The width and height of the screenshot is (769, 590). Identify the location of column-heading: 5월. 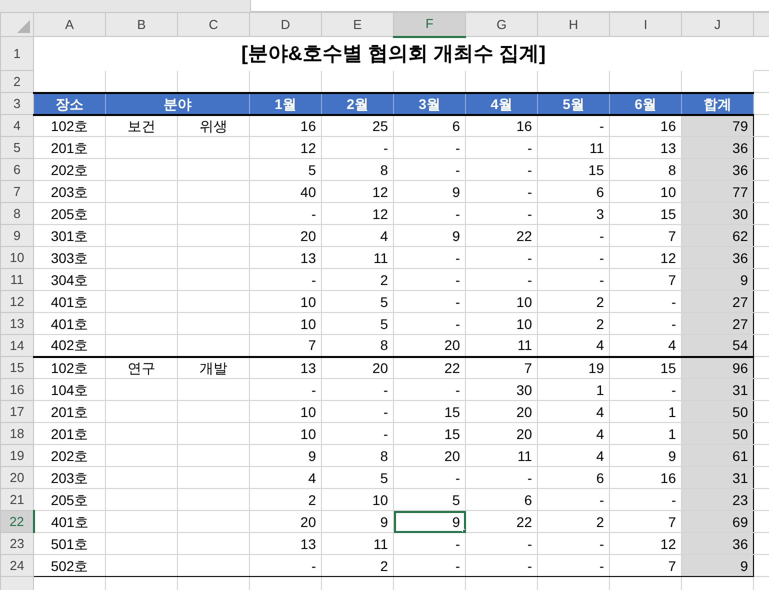
(574, 103).